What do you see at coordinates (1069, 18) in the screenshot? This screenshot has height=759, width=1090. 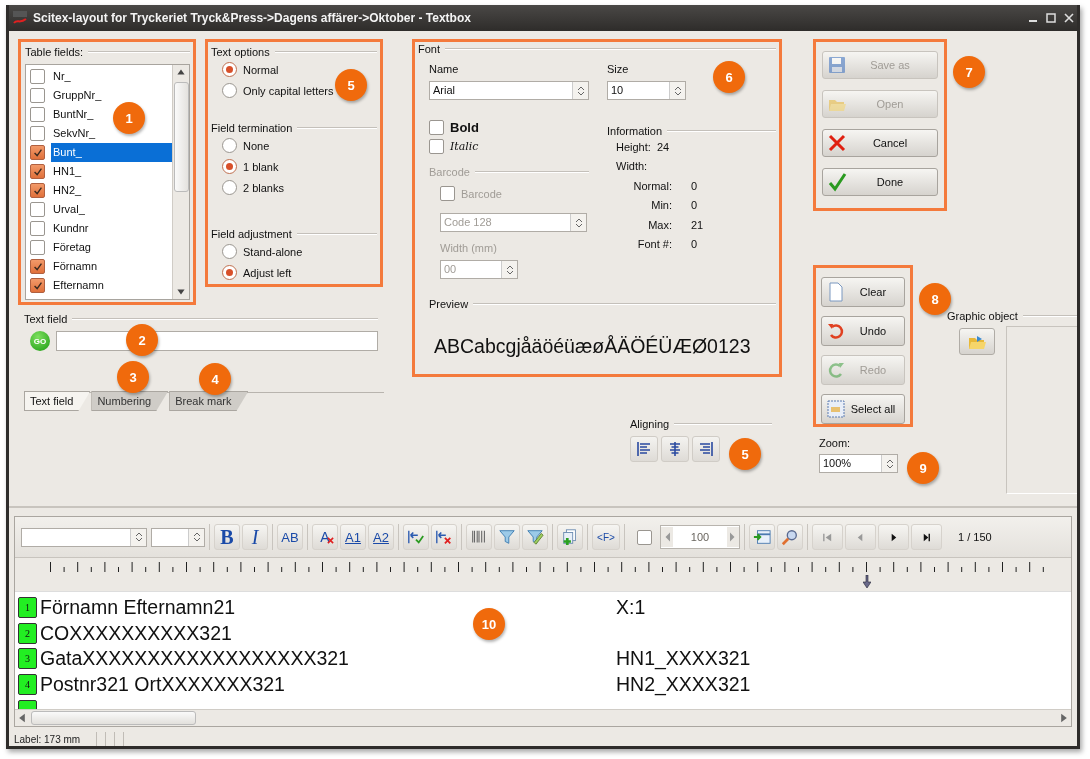 I see `close-icon` at bounding box center [1069, 18].